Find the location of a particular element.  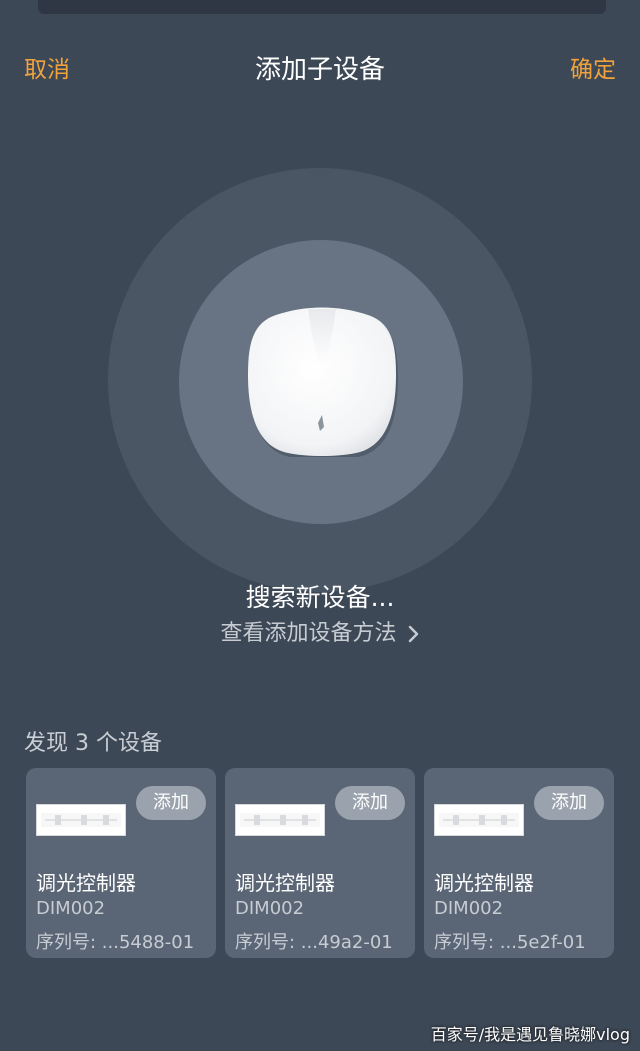

how-to-add-link: 查看添加设备方法 is located at coordinates (320, 631).